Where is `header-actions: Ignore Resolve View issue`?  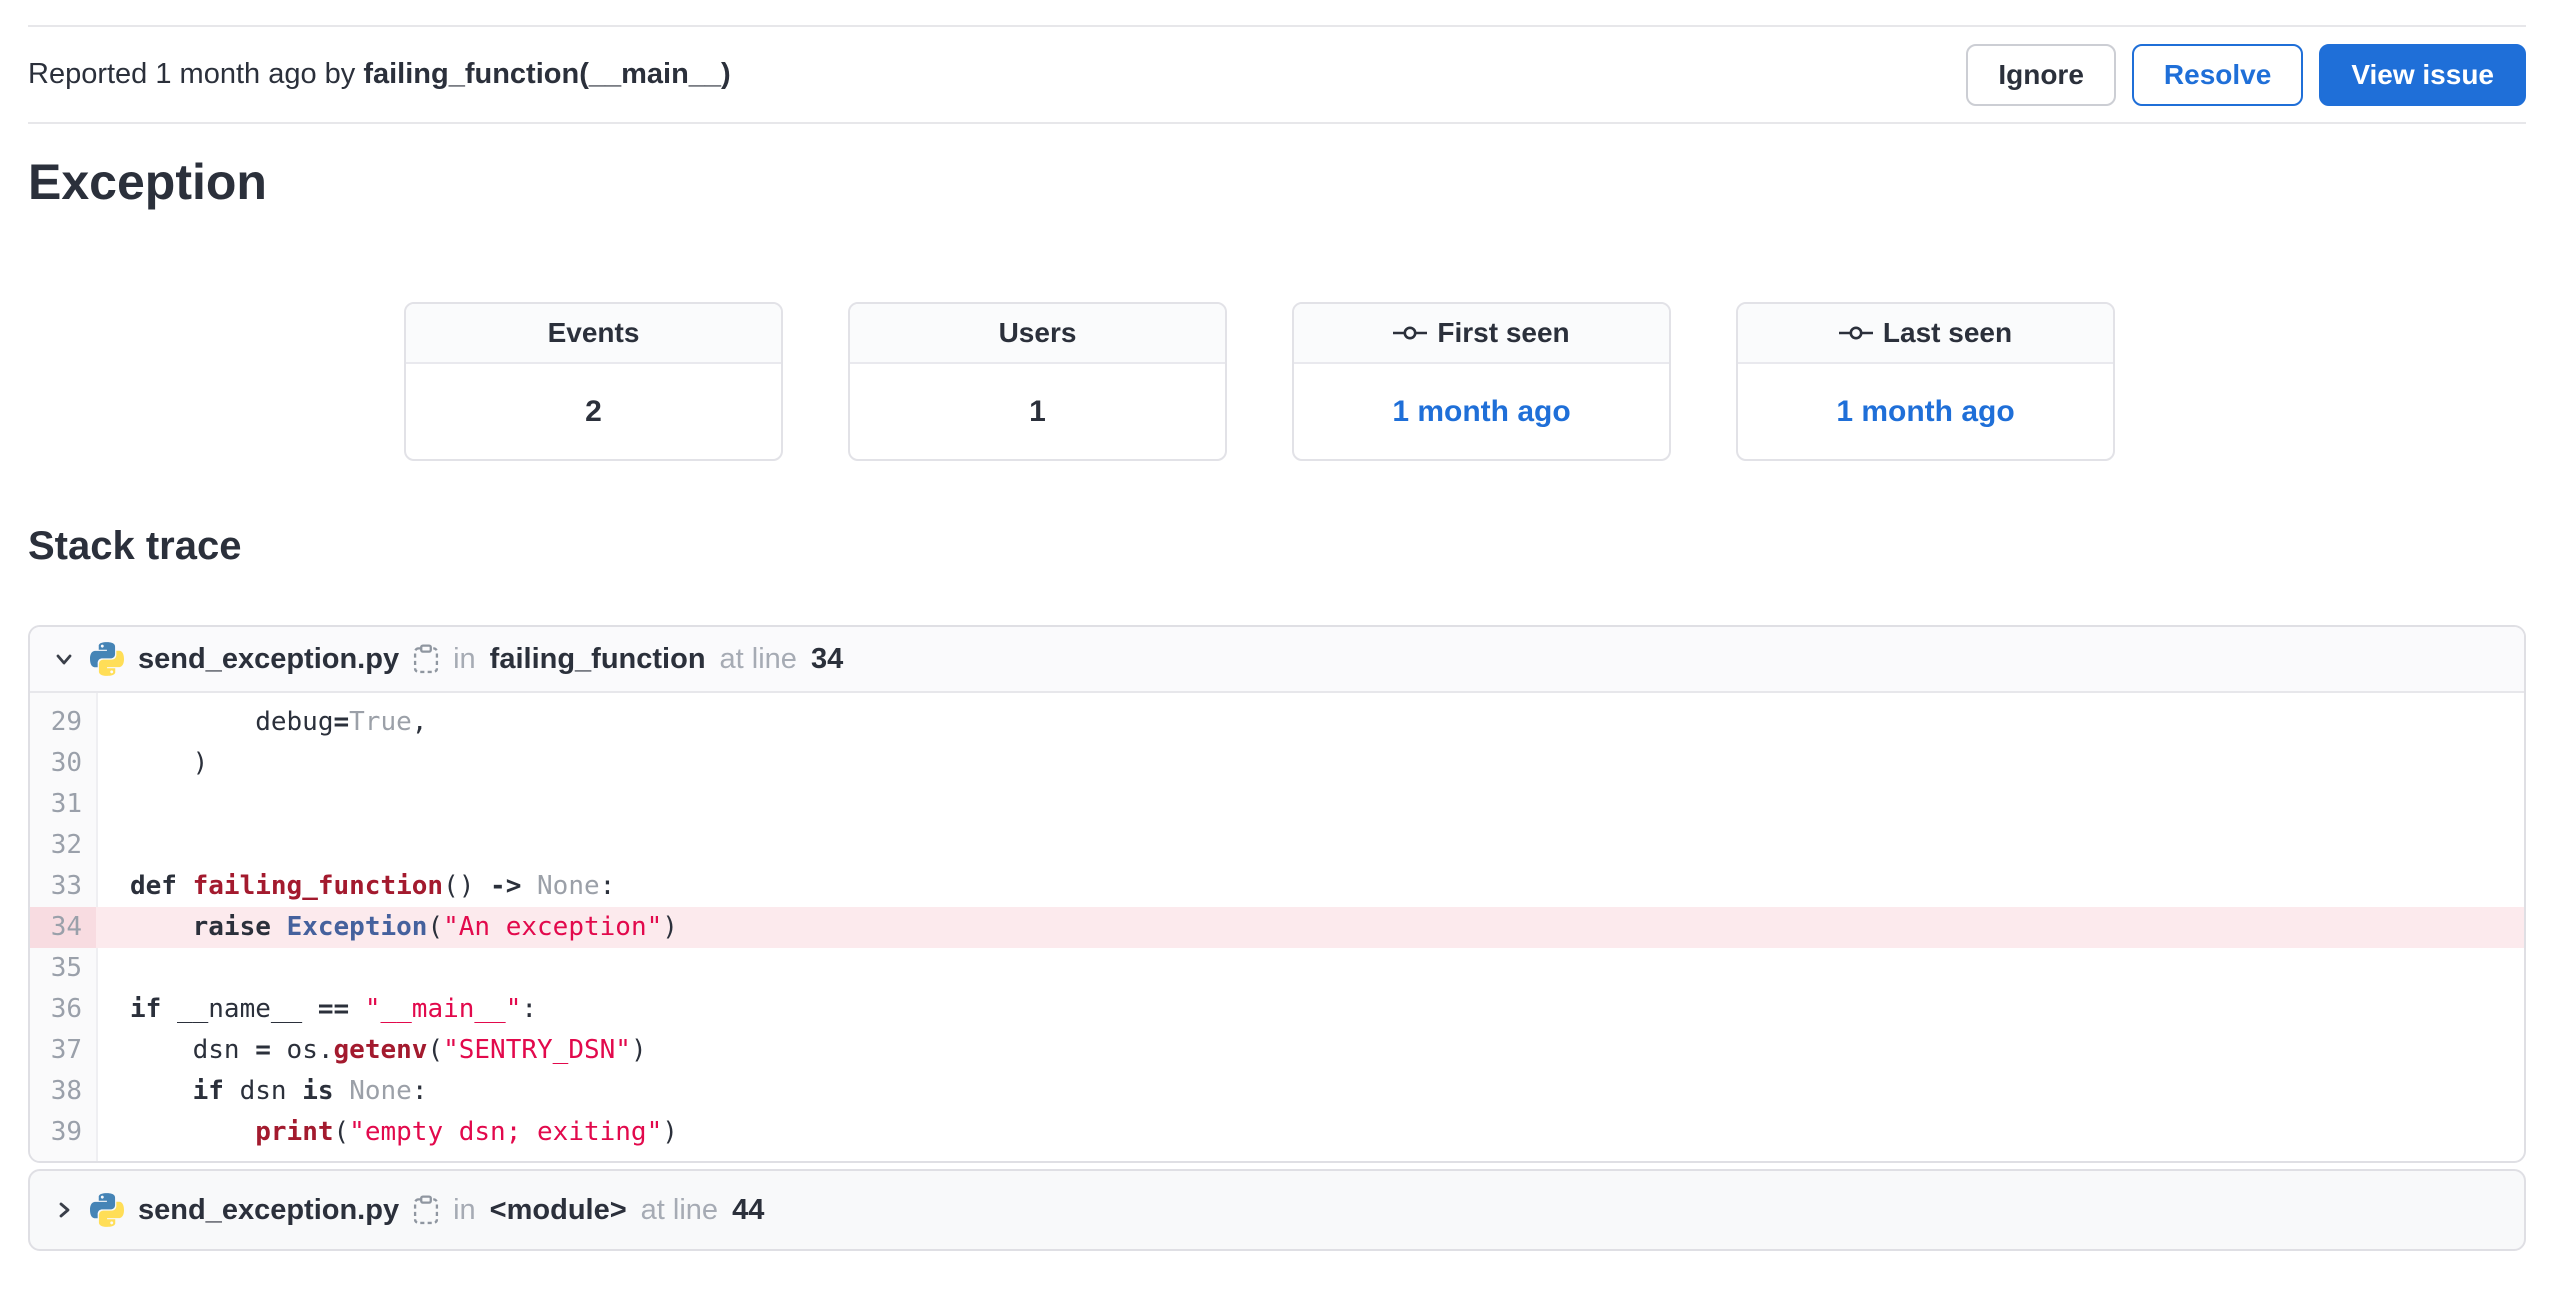
header-actions: Ignore Resolve View issue is located at coordinates (2246, 74).